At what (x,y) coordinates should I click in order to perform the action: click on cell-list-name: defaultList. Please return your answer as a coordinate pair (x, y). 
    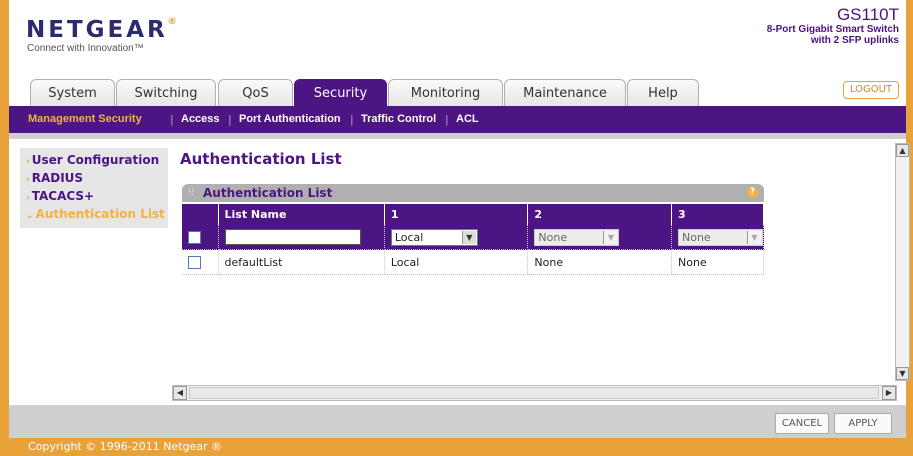
    Looking at the image, I should click on (301, 262).